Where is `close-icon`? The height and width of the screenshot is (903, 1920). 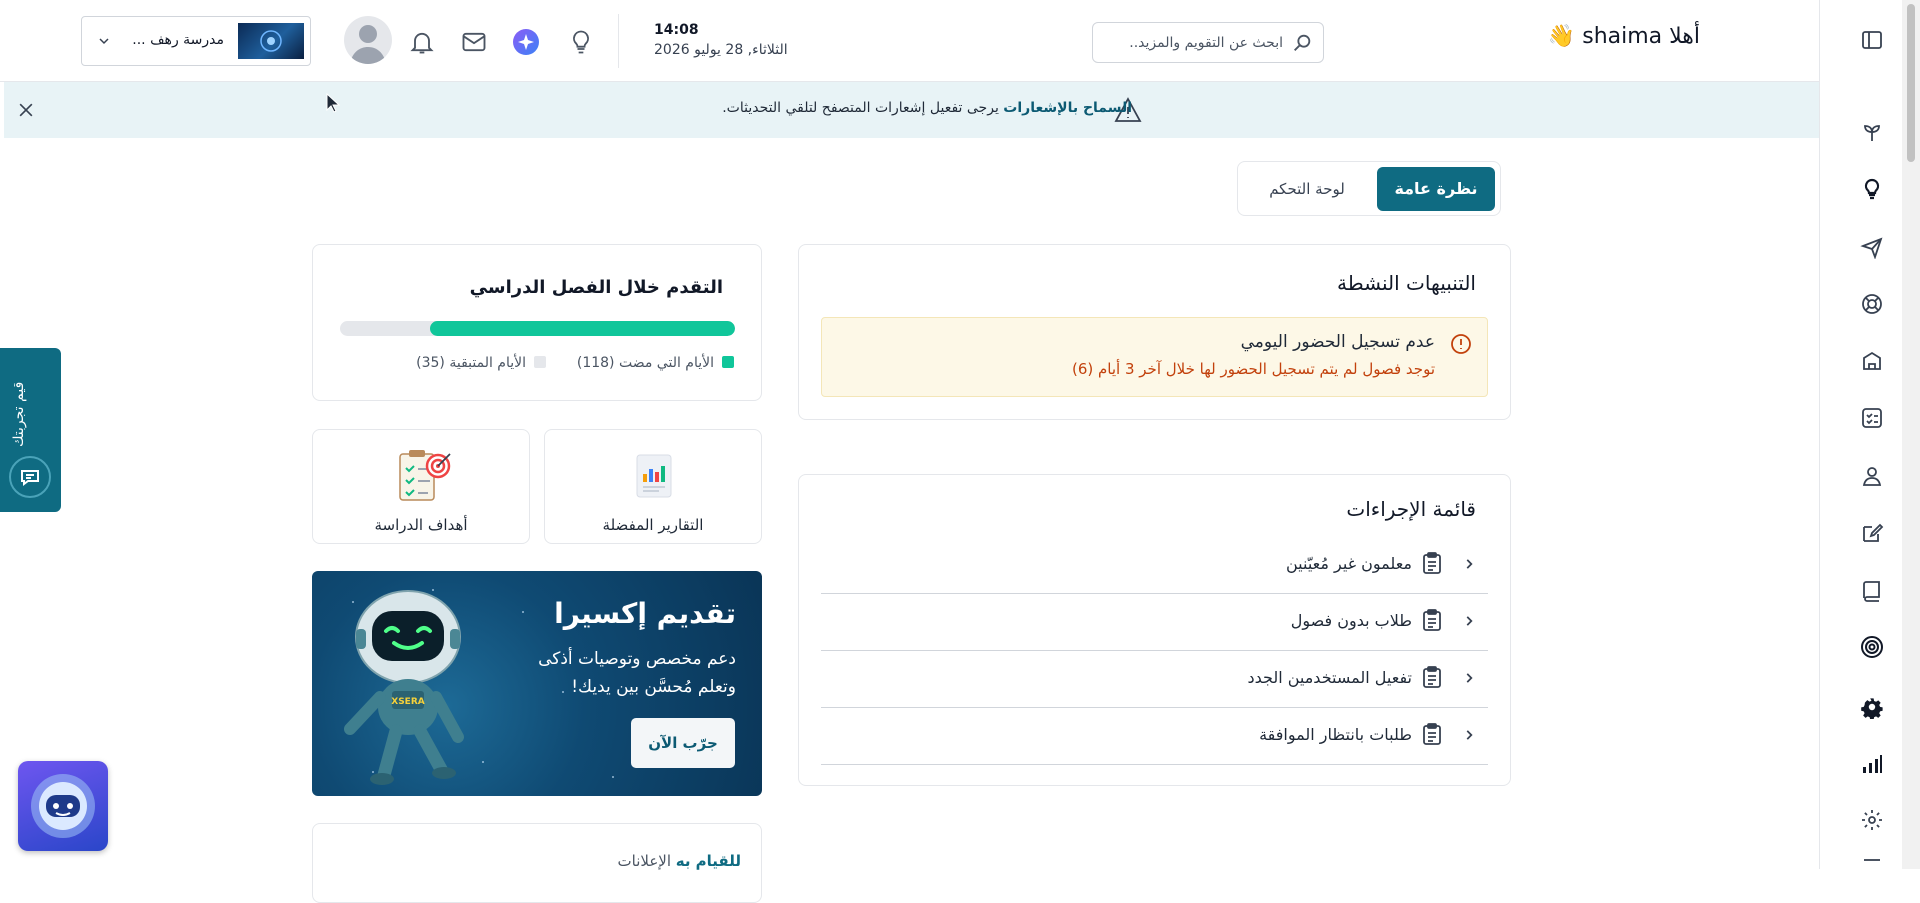
close-icon is located at coordinates (26, 110).